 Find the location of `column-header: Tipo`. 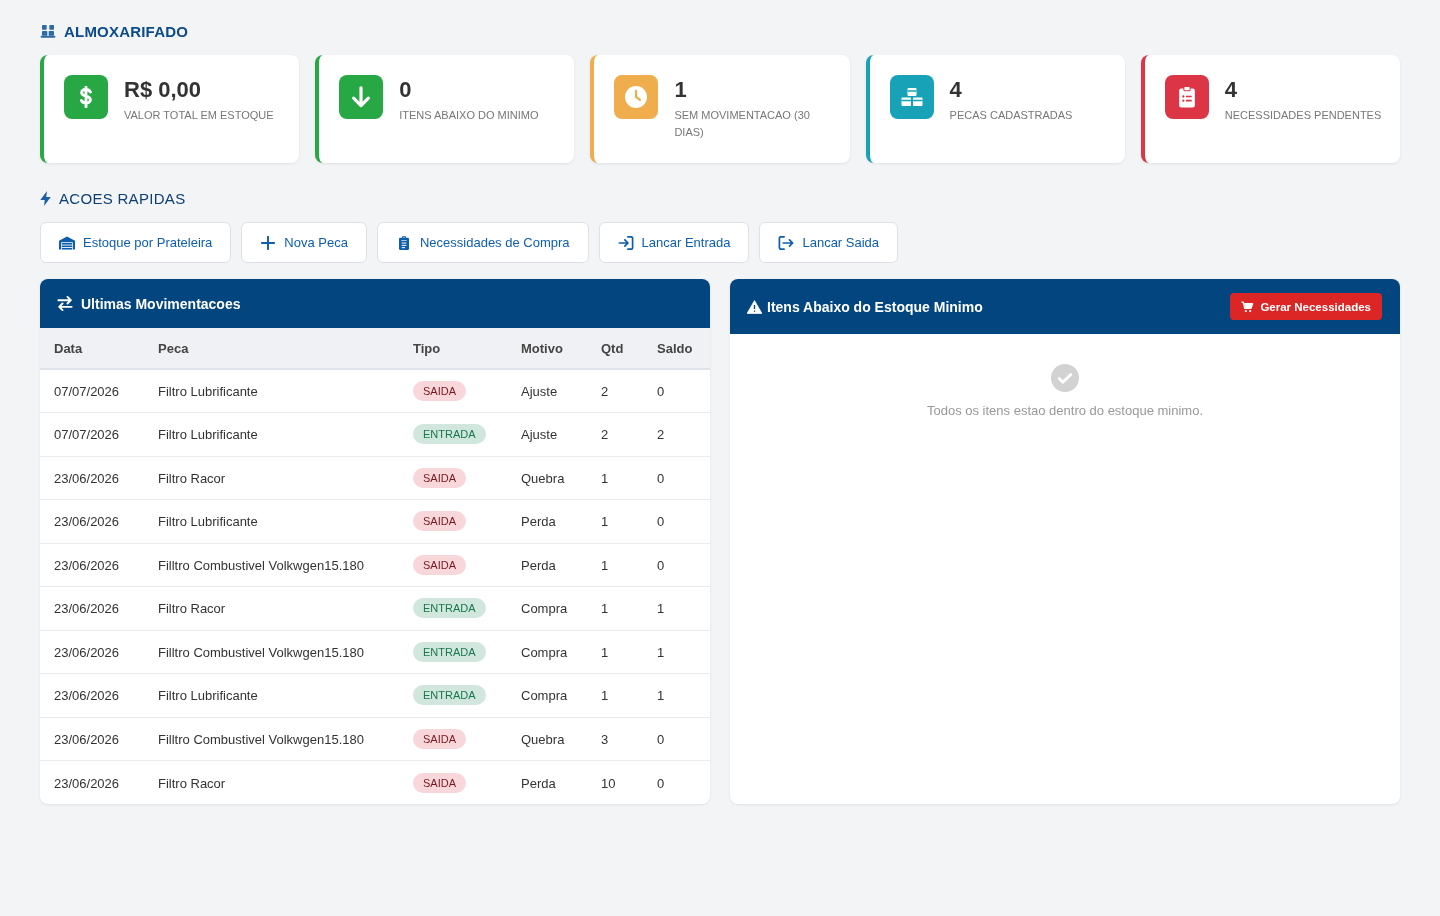

column-header: Tipo is located at coordinates (427, 348).